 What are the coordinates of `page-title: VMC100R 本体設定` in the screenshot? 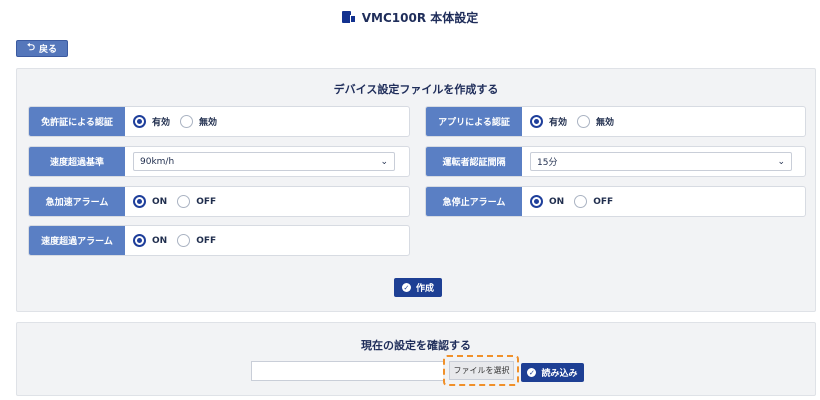 It's located at (420, 17).